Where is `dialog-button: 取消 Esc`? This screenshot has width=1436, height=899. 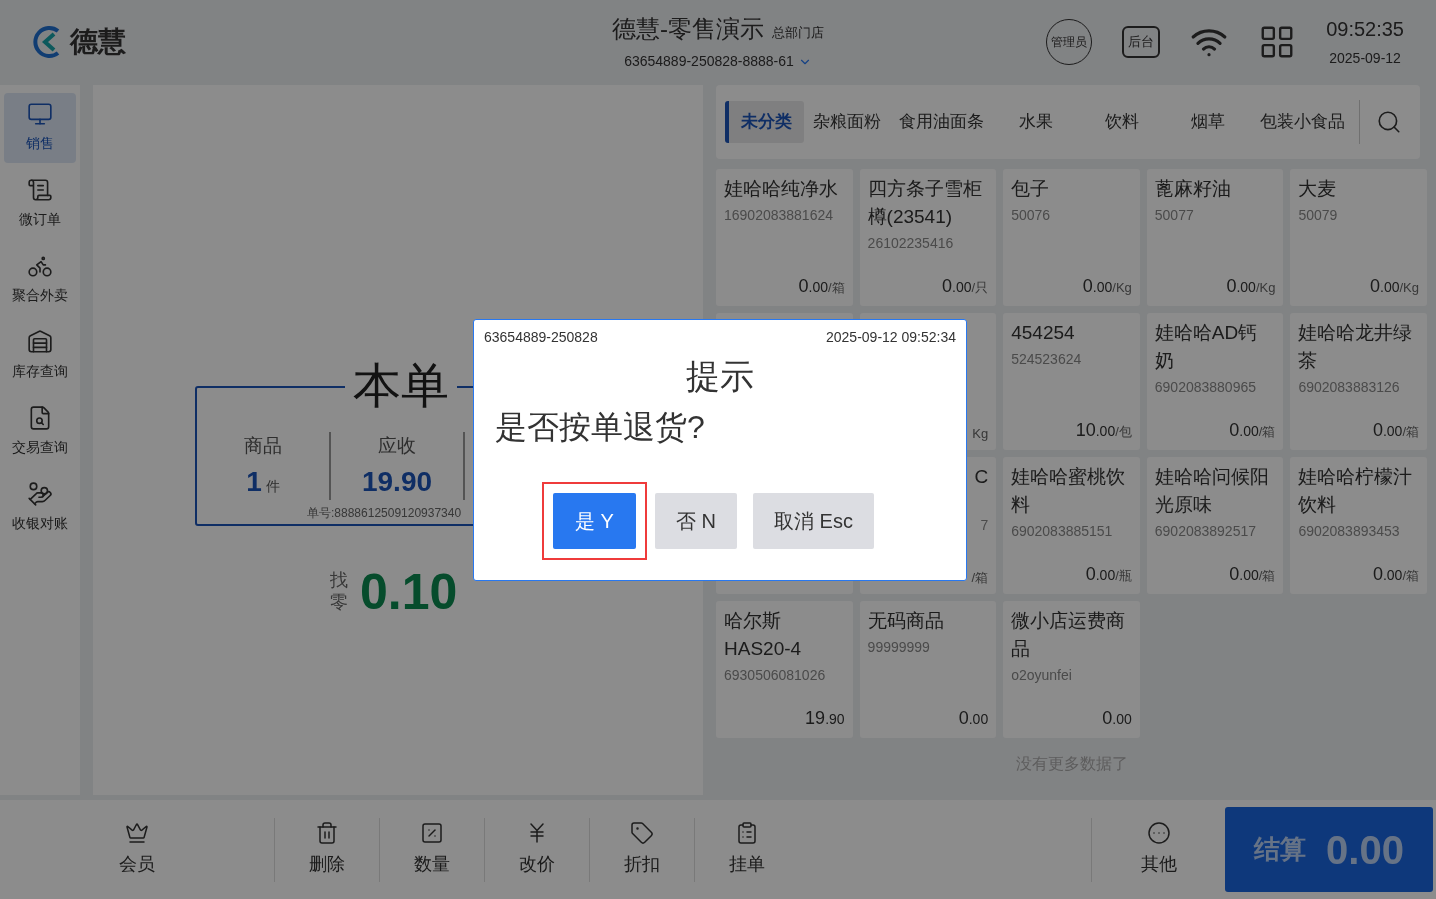
dialog-button: 取消 Esc is located at coordinates (813, 521).